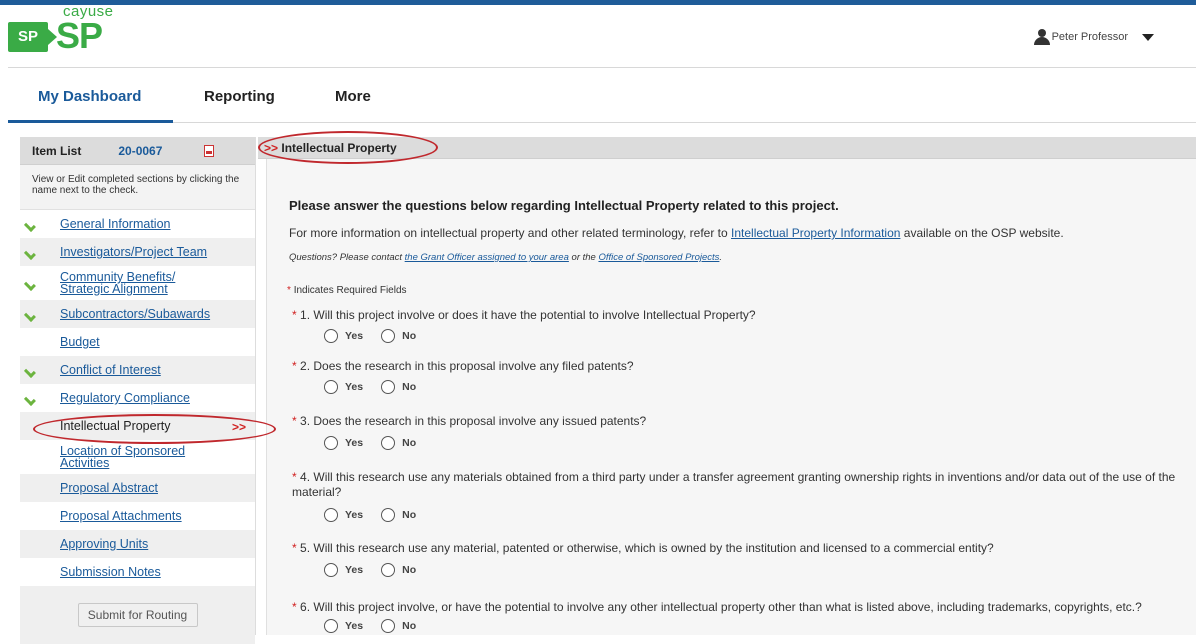 The width and height of the screenshot is (1196, 644). Describe the element at coordinates (331, 626) in the screenshot. I see `q6-yes-radio` at that location.